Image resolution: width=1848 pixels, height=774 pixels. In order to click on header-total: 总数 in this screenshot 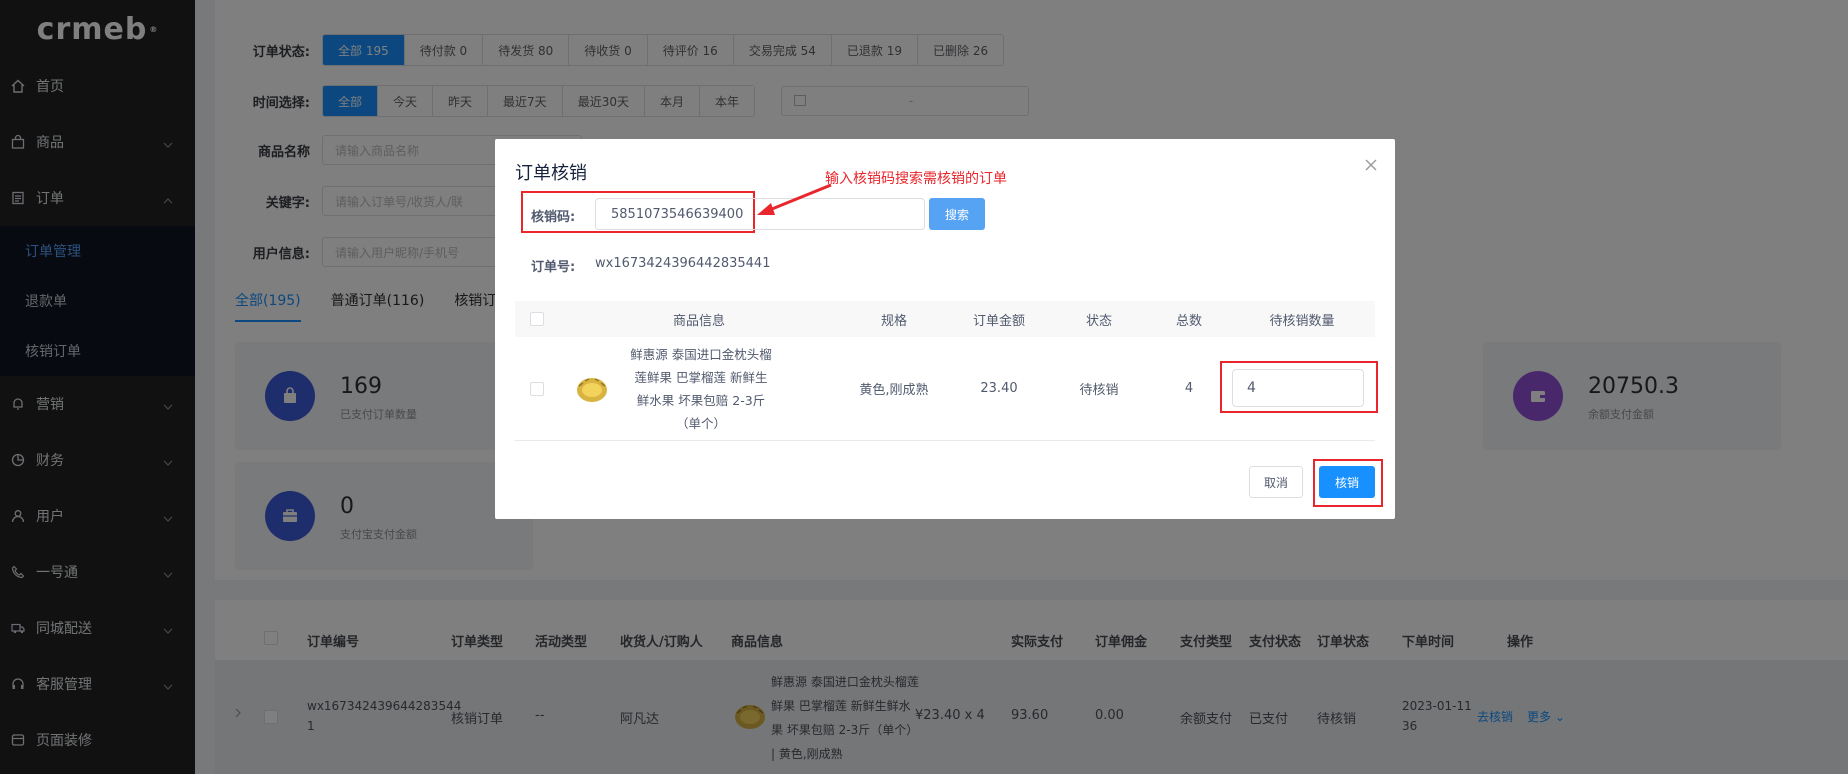, I will do `click(1188, 321)`.